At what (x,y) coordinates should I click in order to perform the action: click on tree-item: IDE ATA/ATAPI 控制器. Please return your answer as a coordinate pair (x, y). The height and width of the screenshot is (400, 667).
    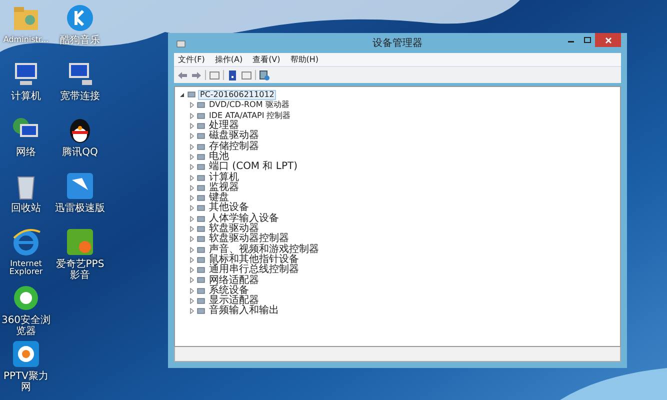
    Looking at the image, I should click on (250, 115).